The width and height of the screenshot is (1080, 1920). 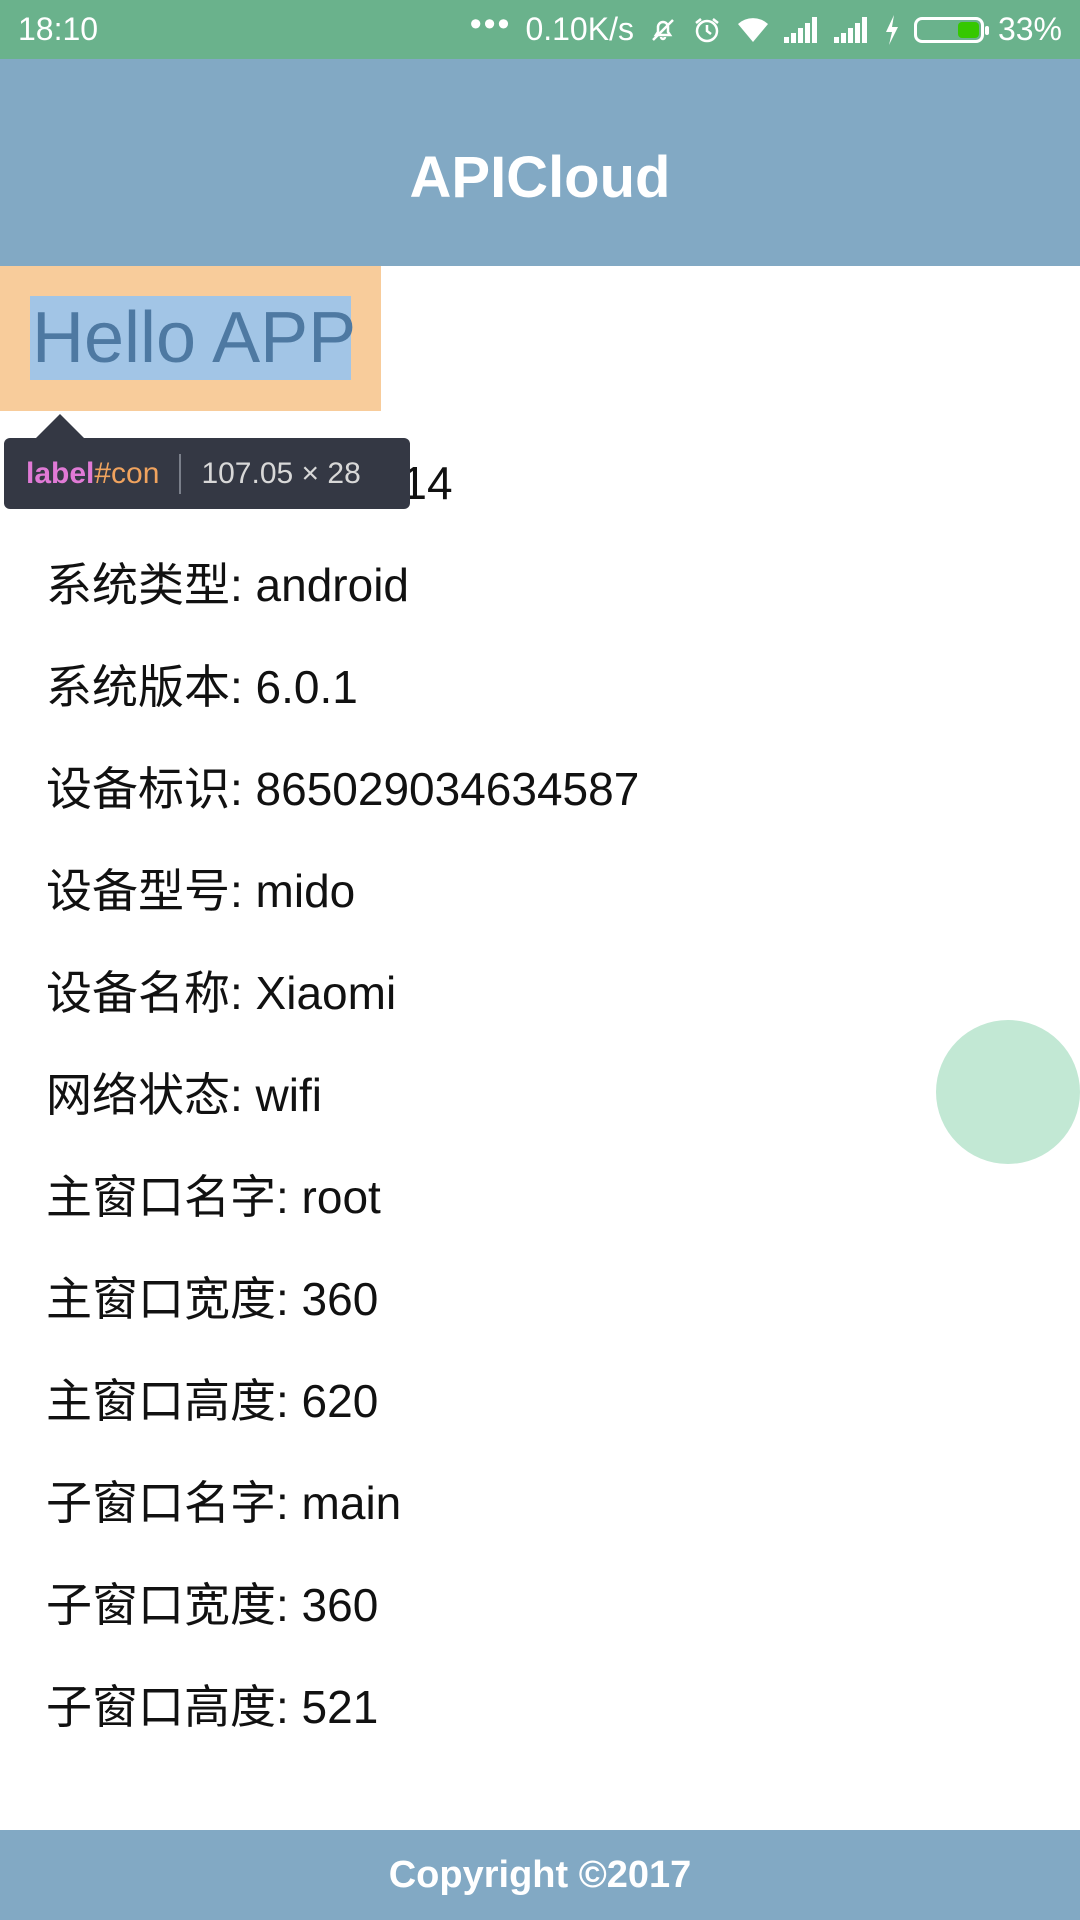 What do you see at coordinates (540, 177) in the screenshot?
I see `app-title: APICloud` at bounding box center [540, 177].